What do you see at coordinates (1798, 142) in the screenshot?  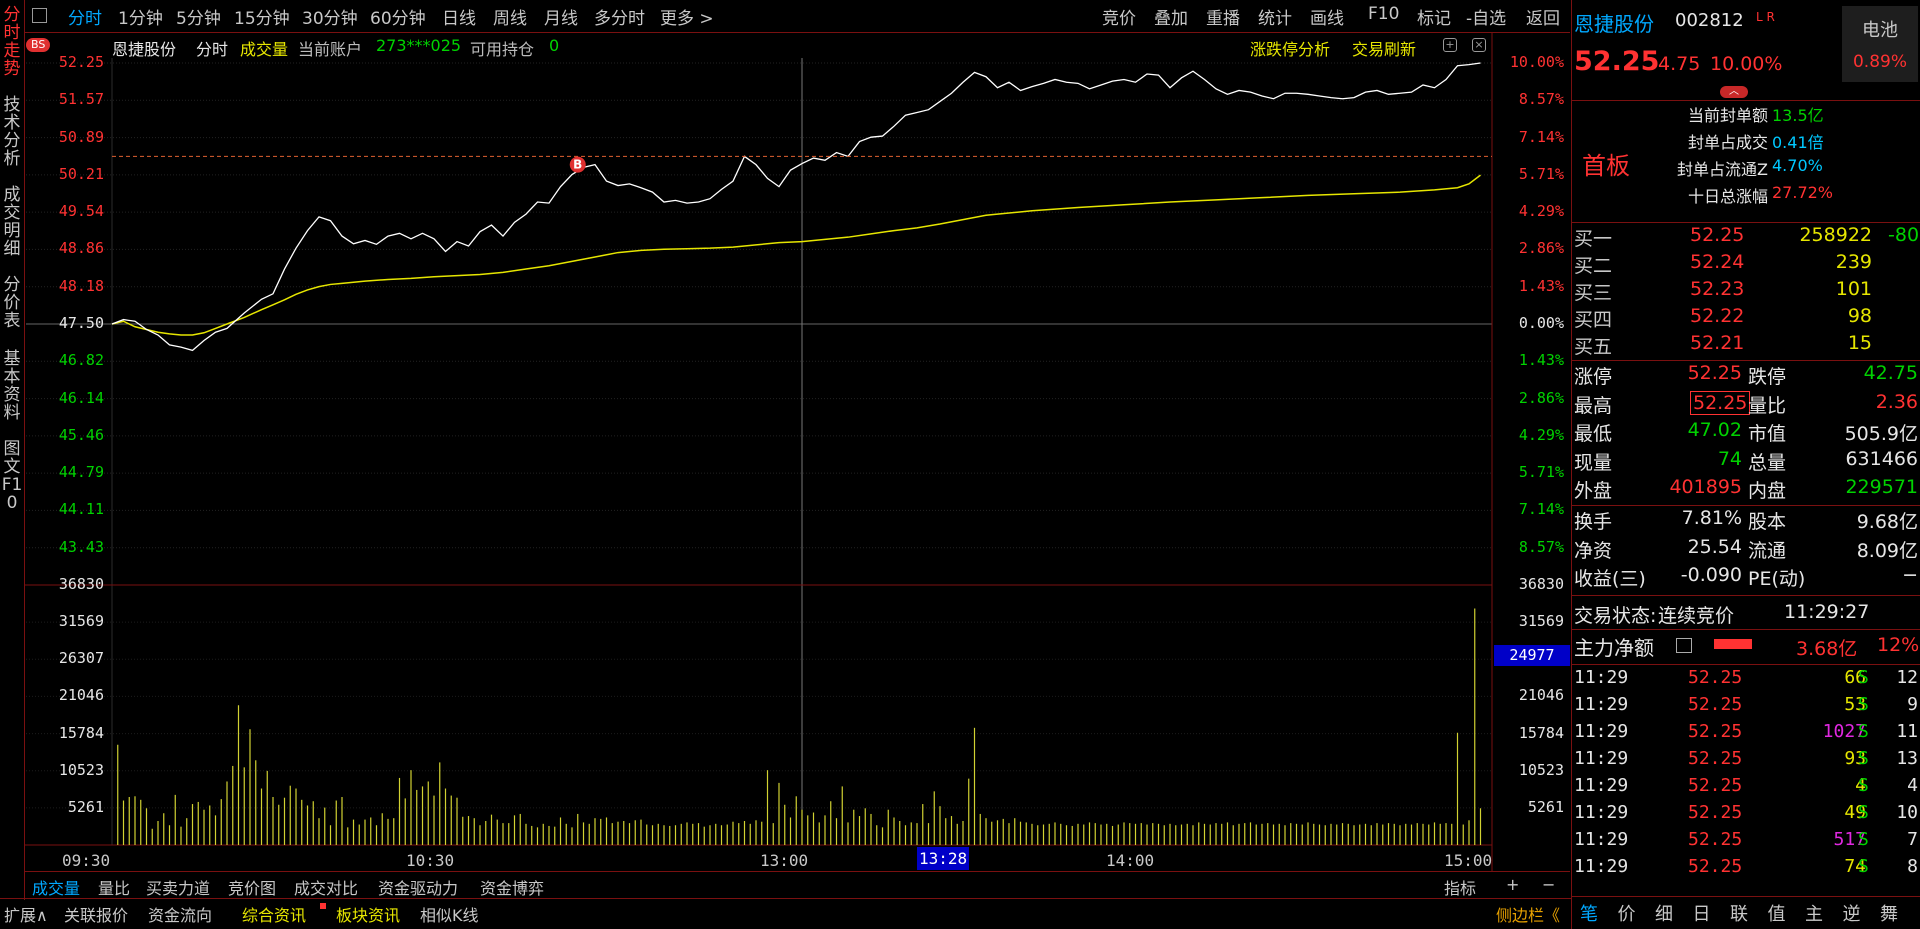 I see `seal-stat-value: 0.41倍` at bounding box center [1798, 142].